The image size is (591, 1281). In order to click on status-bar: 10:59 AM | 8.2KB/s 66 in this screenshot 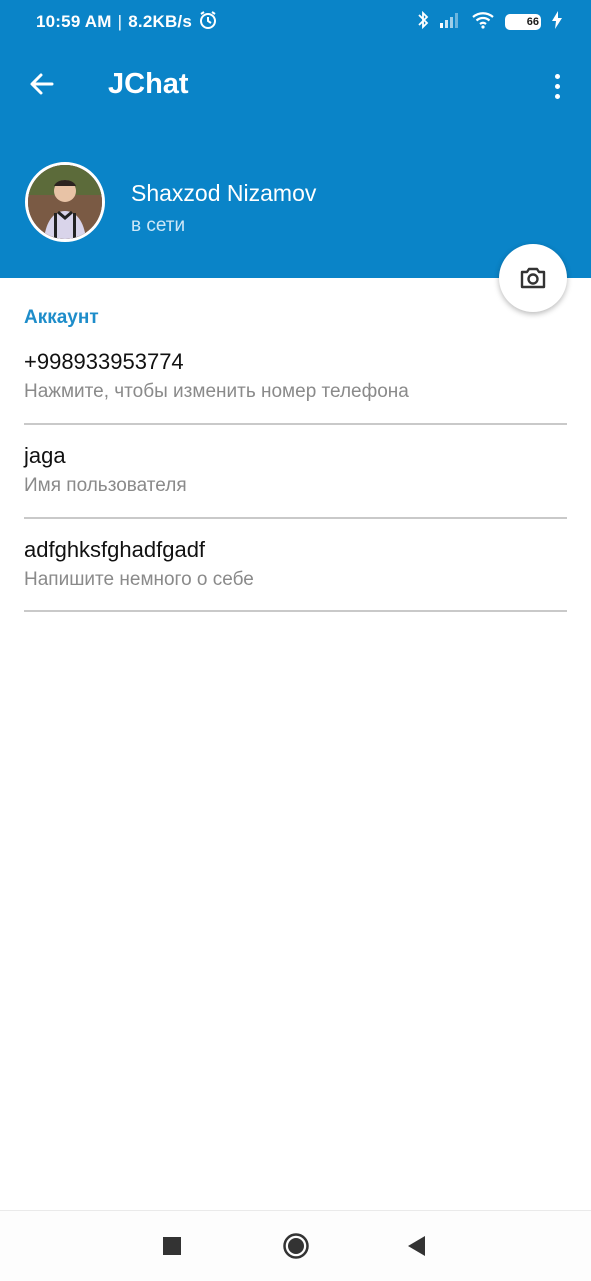, I will do `click(295, 22)`.